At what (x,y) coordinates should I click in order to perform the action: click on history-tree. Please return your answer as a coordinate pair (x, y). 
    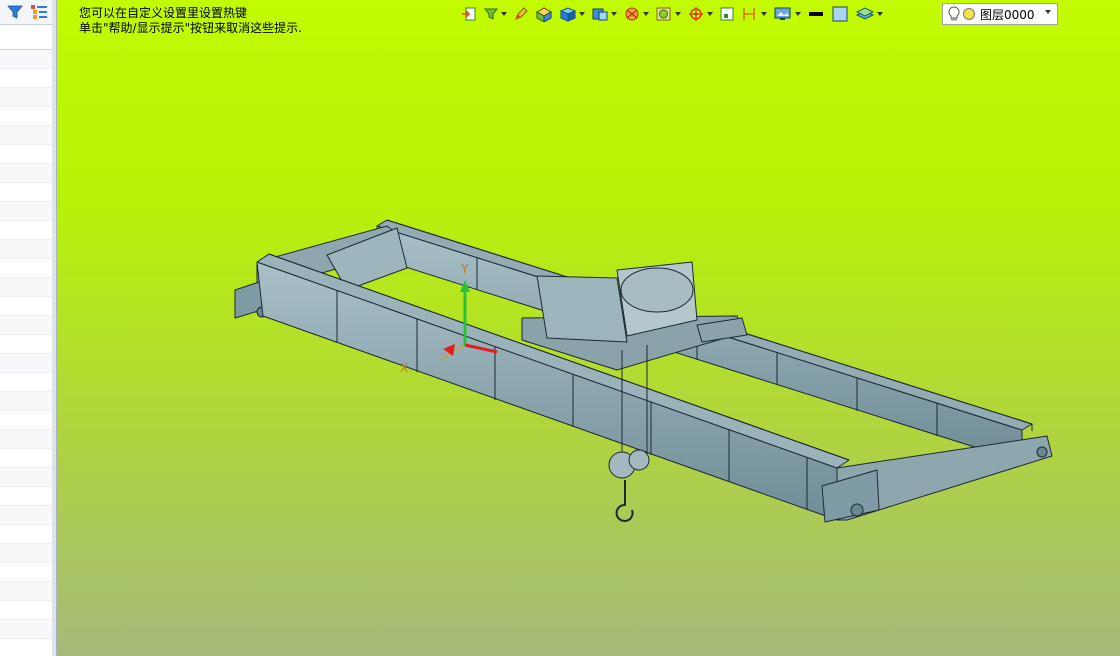
    Looking at the image, I should click on (26, 353).